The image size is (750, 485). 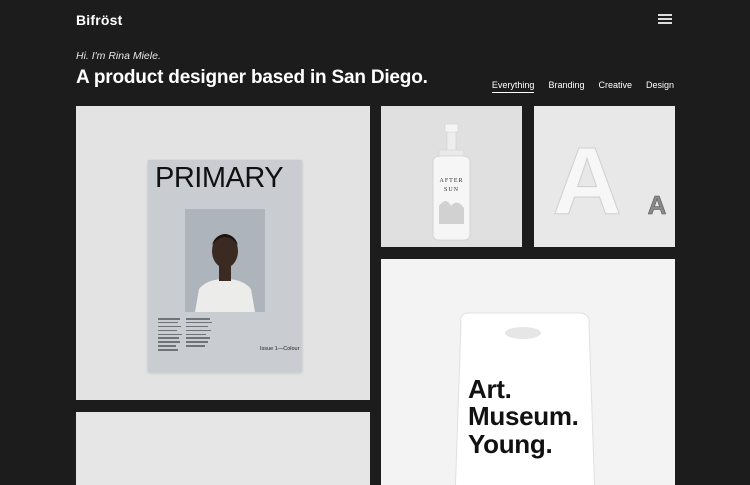 What do you see at coordinates (99, 20) in the screenshot?
I see `brand-logo: Bifröst` at bounding box center [99, 20].